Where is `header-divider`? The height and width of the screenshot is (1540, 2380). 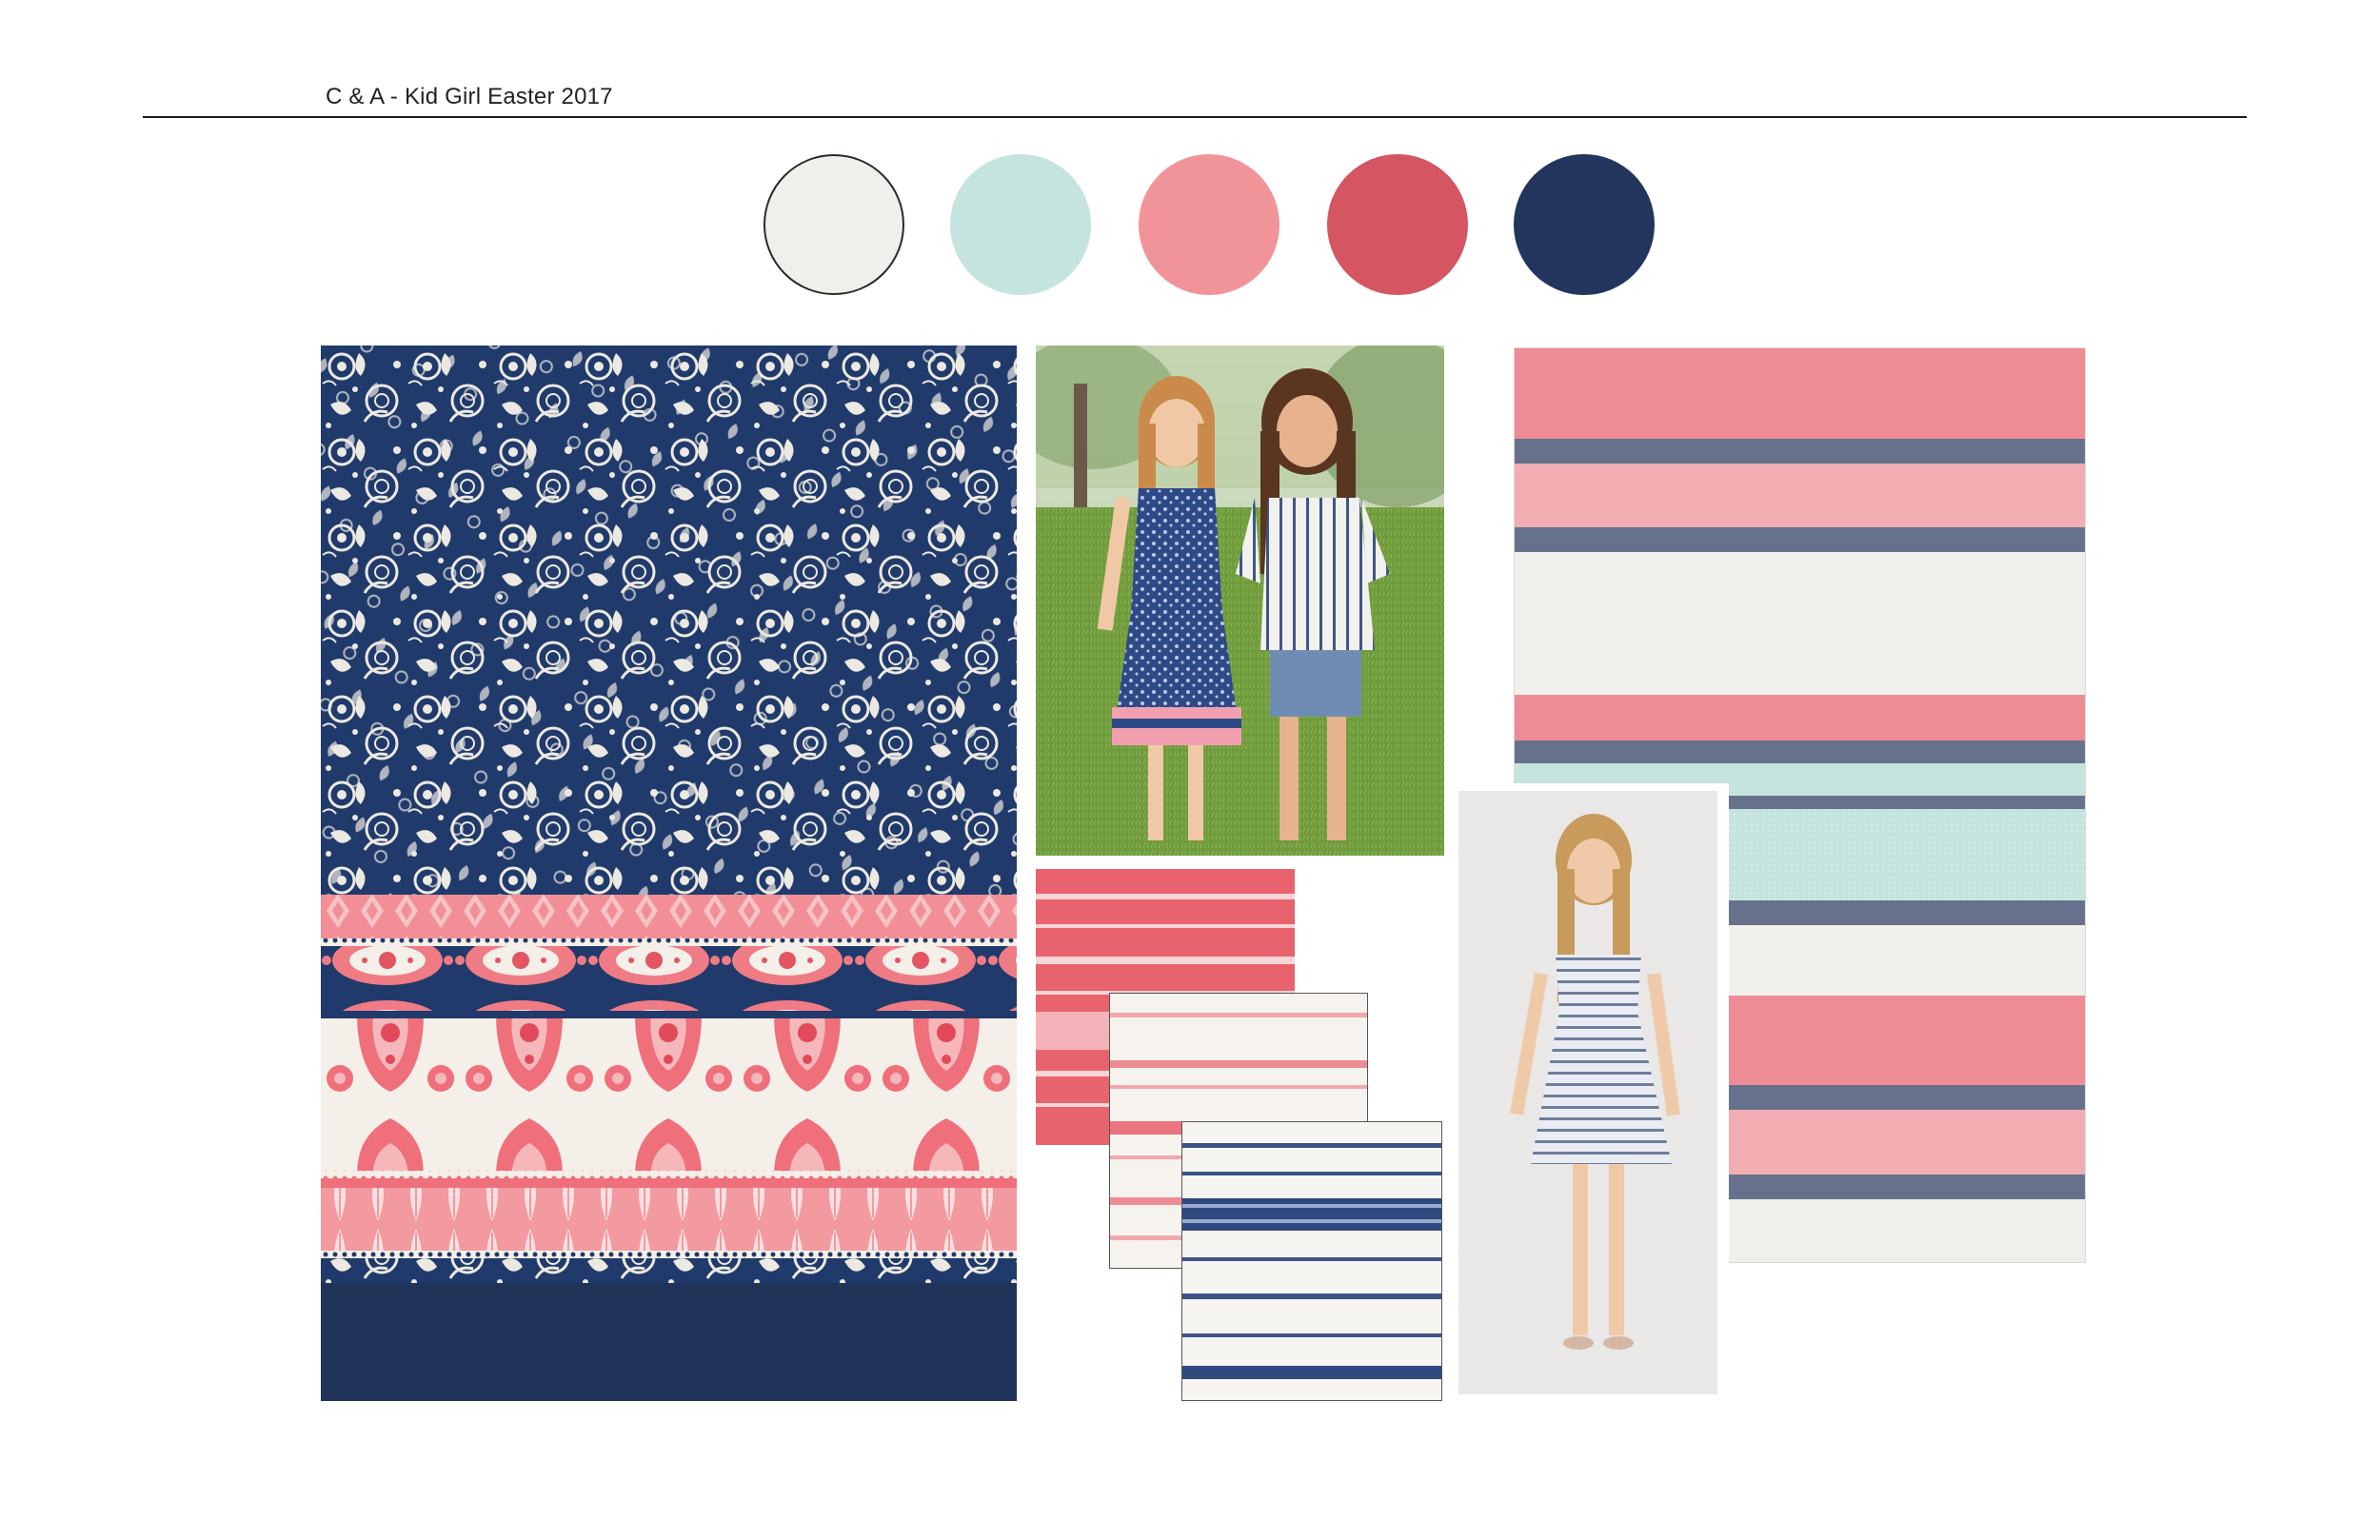
header-divider is located at coordinates (1195, 117).